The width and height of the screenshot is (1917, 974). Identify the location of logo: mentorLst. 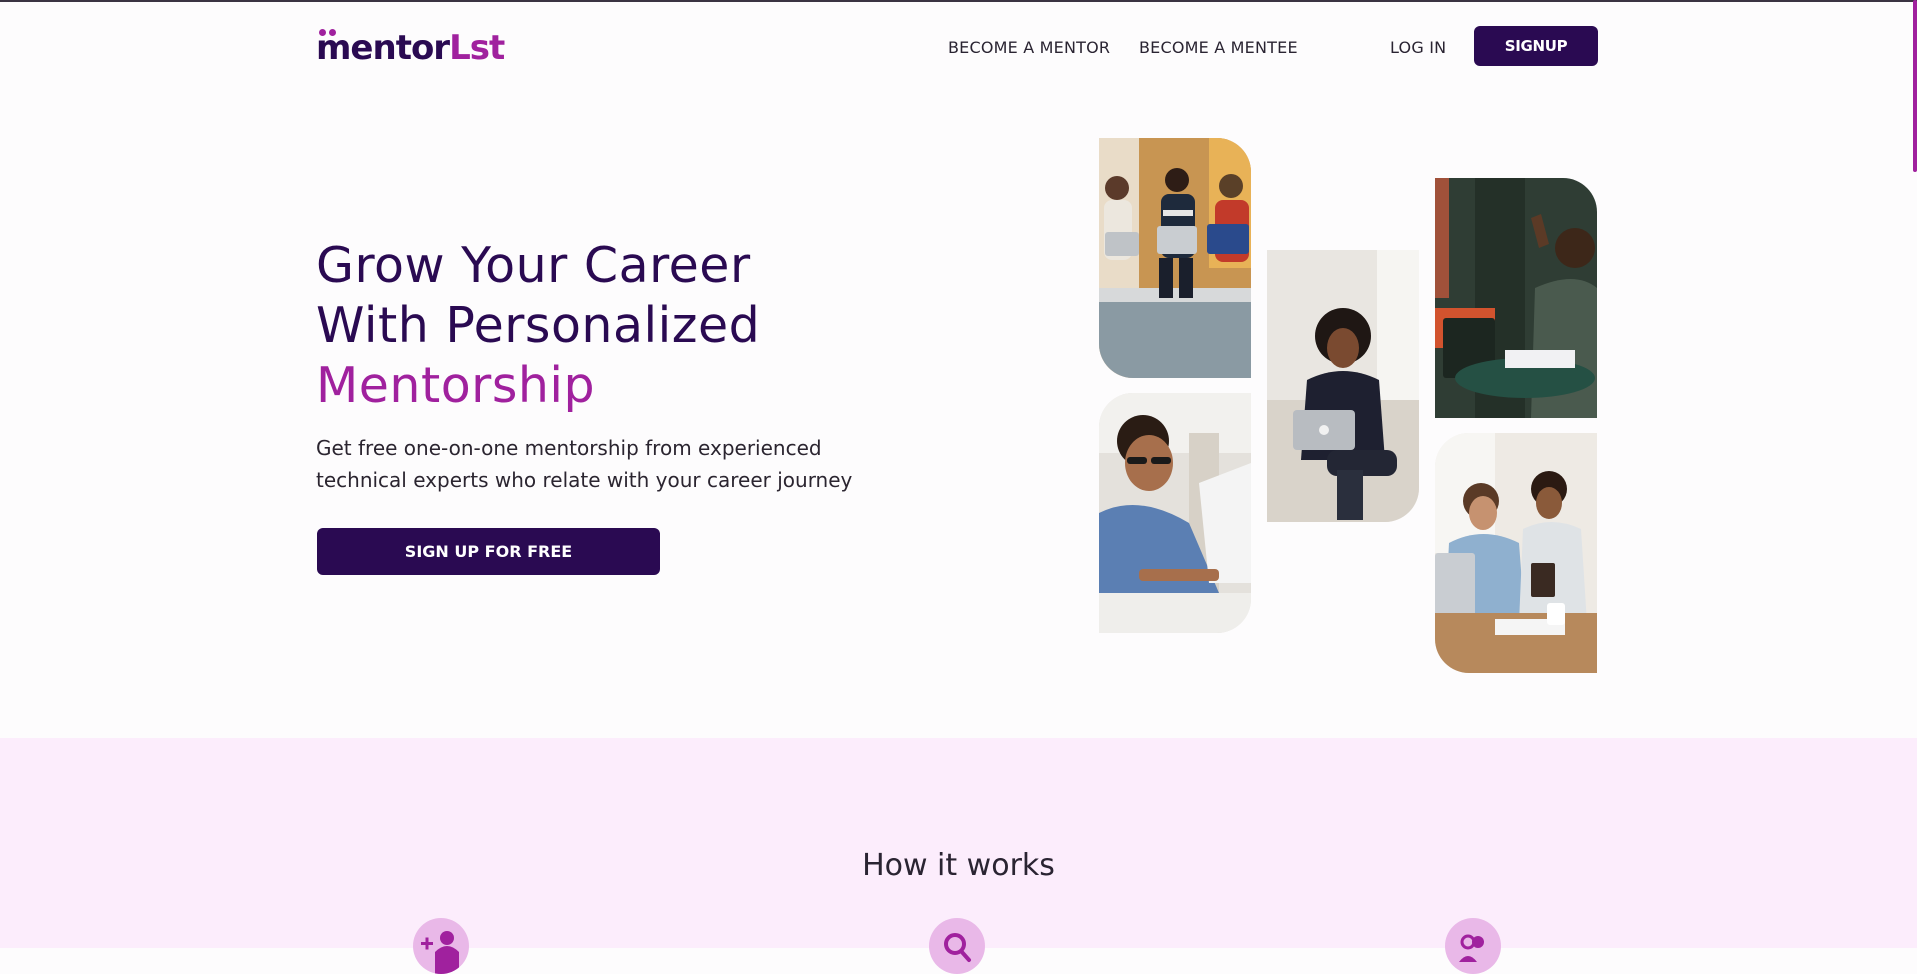
(410, 48).